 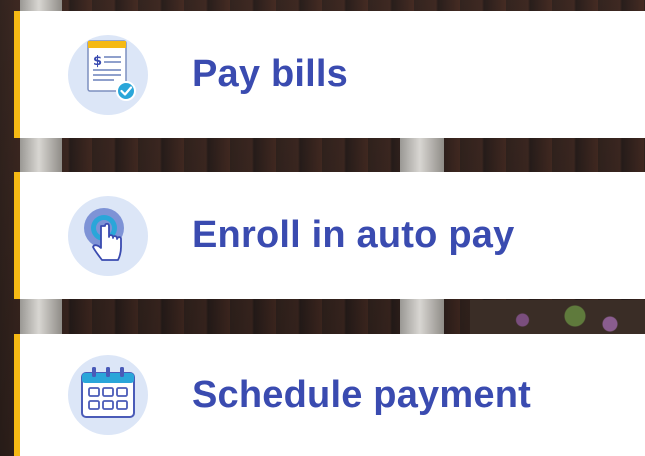 What do you see at coordinates (108, 74) in the screenshot?
I see `bill-document-icon: $` at bounding box center [108, 74].